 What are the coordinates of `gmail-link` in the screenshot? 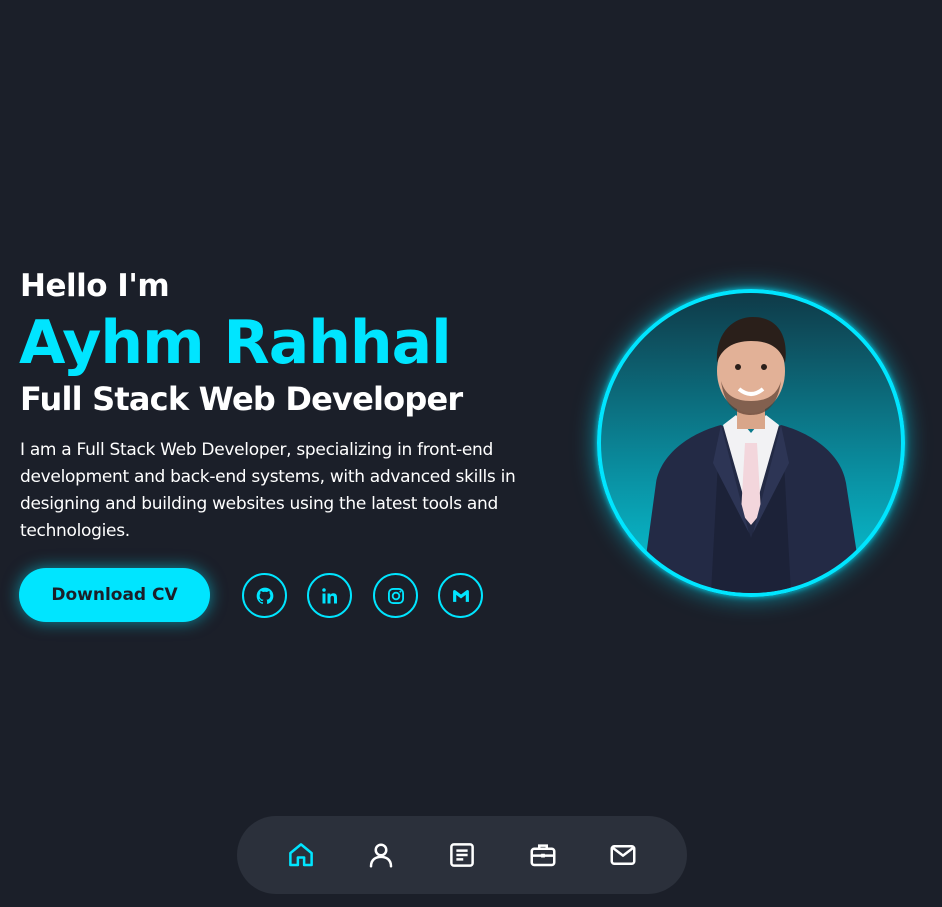 It's located at (460, 595).